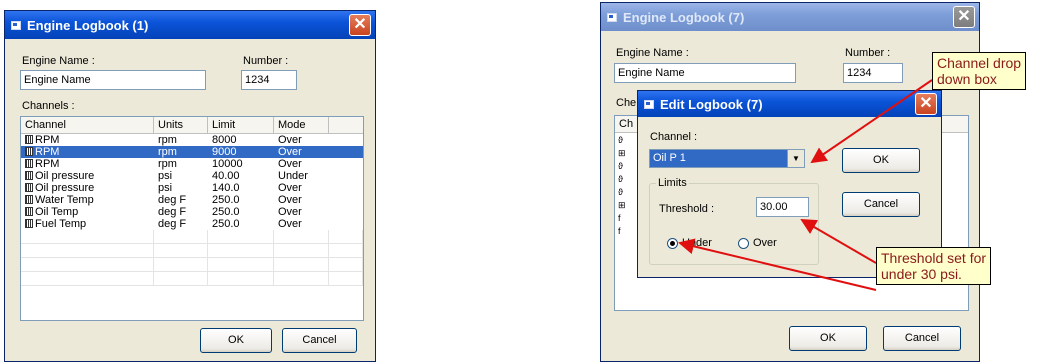 This screenshot has height=362, width=1040. What do you see at coordinates (765, 243) in the screenshot?
I see `over-radio-label: Over` at bounding box center [765, 243].